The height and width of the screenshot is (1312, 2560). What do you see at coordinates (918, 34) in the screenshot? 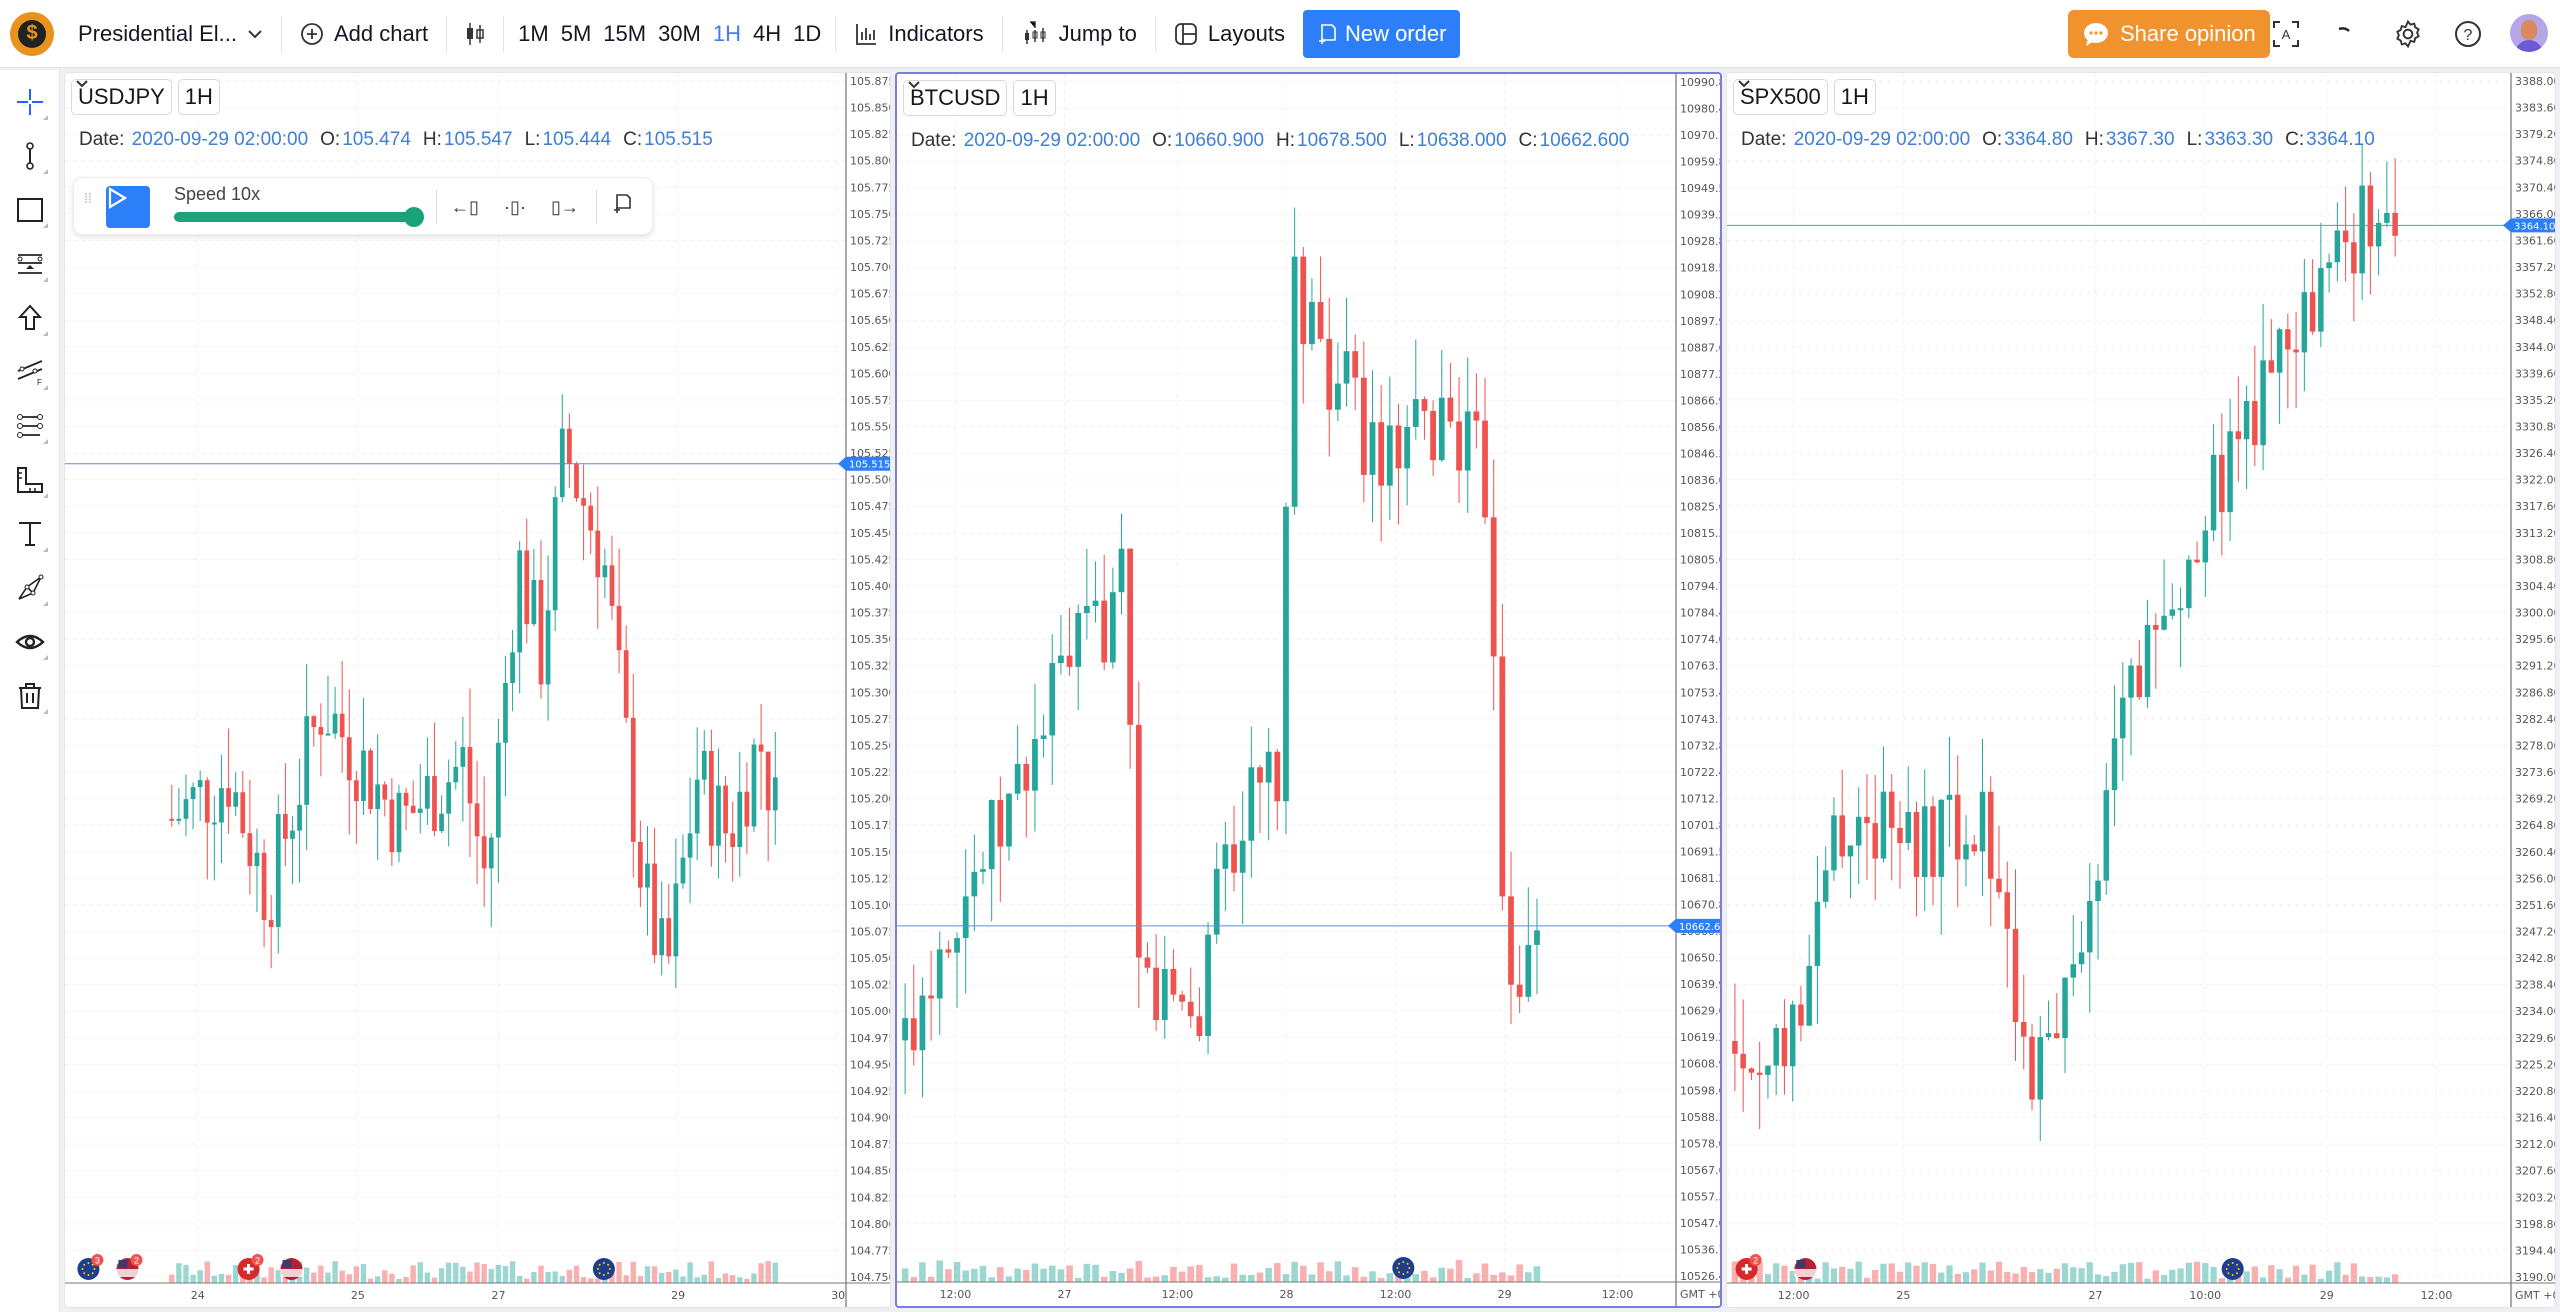
I see `indicators-button: Indicators` at bounding box center [918, 34].